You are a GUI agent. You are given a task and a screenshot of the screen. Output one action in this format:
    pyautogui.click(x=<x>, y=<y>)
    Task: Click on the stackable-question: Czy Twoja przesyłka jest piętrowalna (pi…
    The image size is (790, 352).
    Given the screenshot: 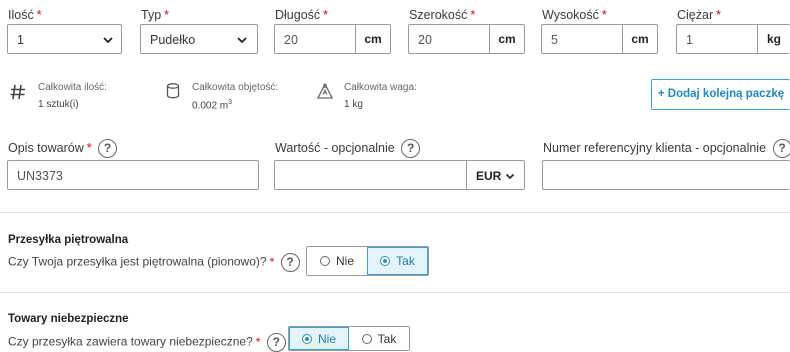 What is the action you would take?
    pyautogui.click(x=154, y=262)
    